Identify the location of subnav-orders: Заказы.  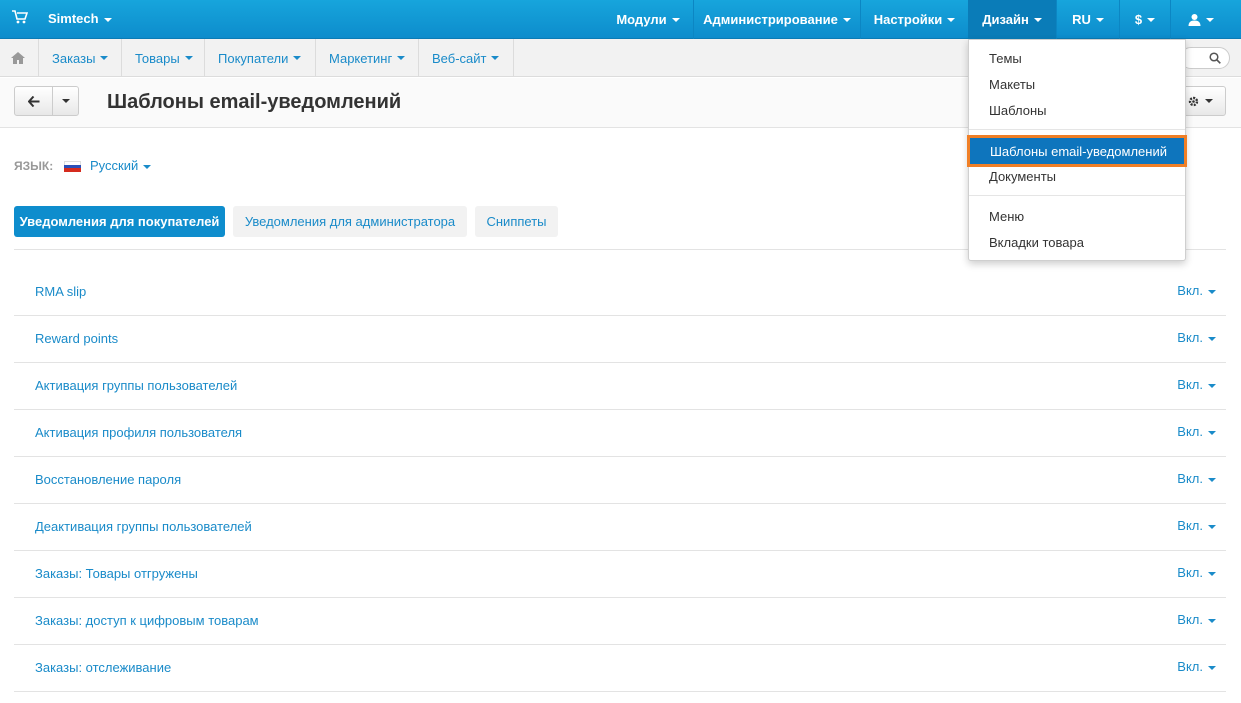
(80, 58).